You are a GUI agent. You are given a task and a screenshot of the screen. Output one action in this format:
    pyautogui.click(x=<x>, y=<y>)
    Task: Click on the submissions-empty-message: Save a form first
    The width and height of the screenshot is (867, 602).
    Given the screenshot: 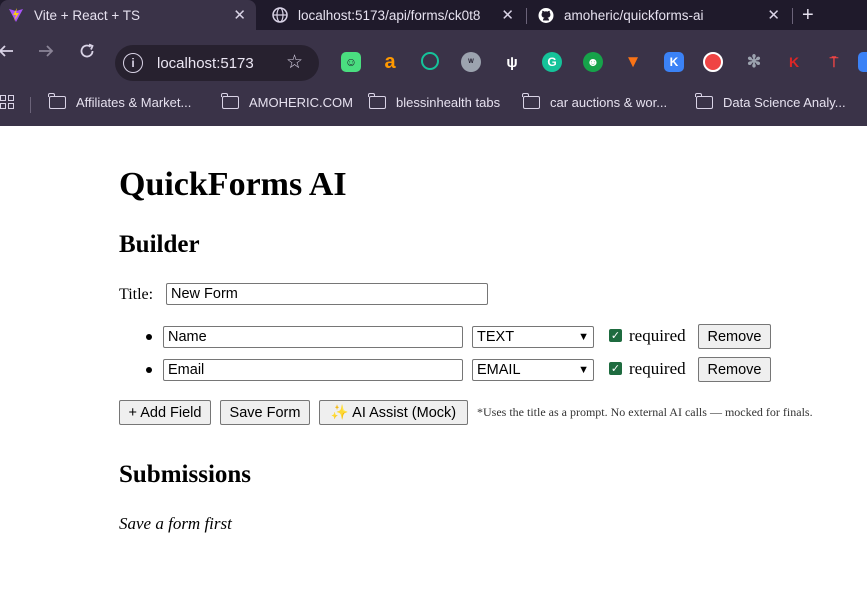 What is the action you would take?
    pyautogui.click(x=175, y=523)
    